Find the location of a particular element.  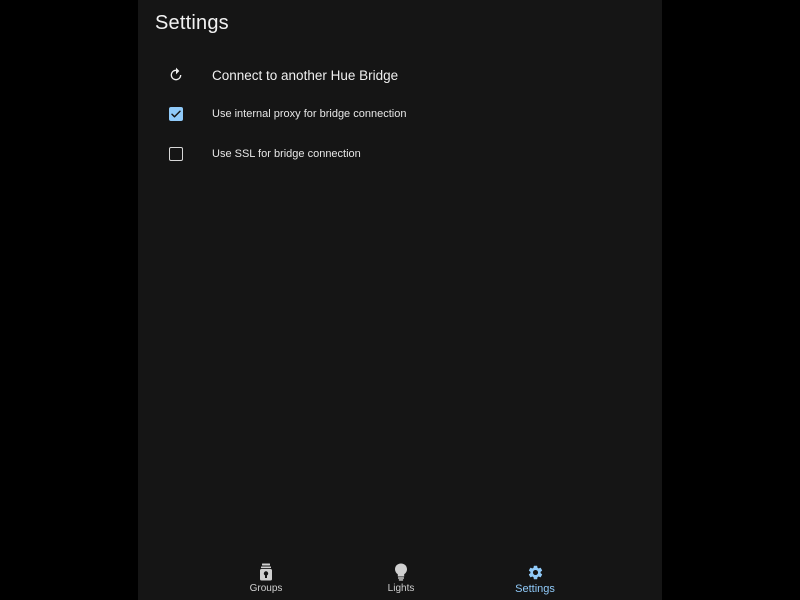

checkbox-checked-icon is located at coordinates (176, 114).